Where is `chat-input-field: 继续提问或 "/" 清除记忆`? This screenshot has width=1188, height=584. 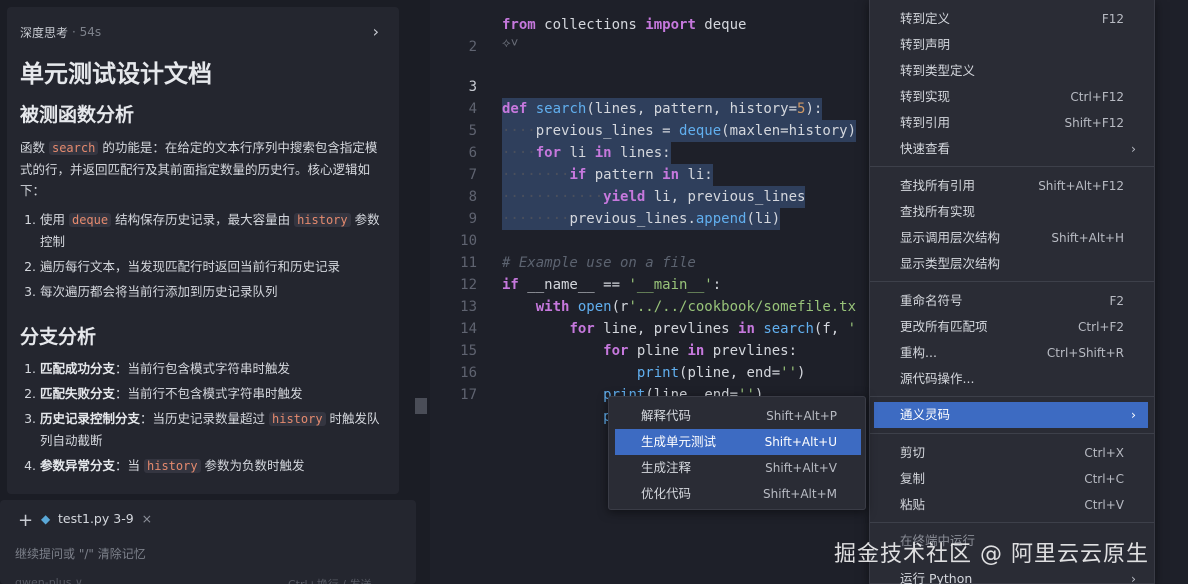
chat-input-field: 继续提问或 "/" 清除记忆 is located at coordinates (80, 553).